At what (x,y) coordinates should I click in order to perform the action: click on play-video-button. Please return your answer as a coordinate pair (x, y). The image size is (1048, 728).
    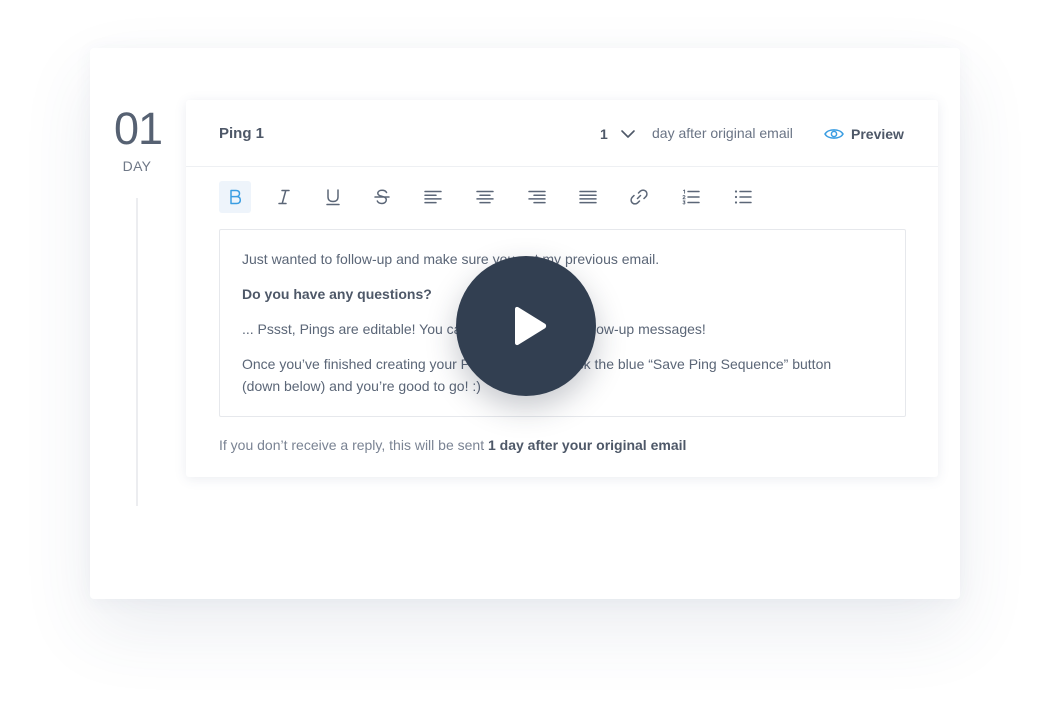
    Looking at the image, I should click on (526, 326).